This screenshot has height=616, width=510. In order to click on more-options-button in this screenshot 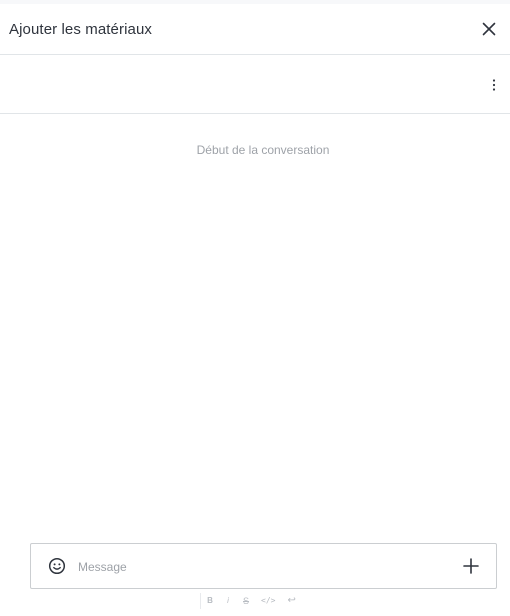, I will do `click(494, 85)`.